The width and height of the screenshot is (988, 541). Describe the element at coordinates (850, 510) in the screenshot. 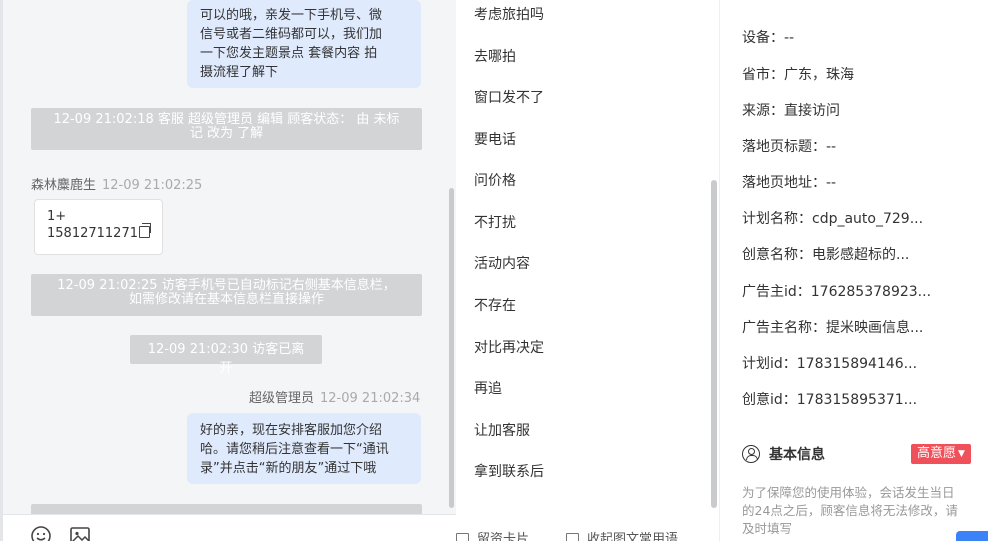

I see `notice-line: 的24点之后，顾客信息将无法修改，请` at that location.